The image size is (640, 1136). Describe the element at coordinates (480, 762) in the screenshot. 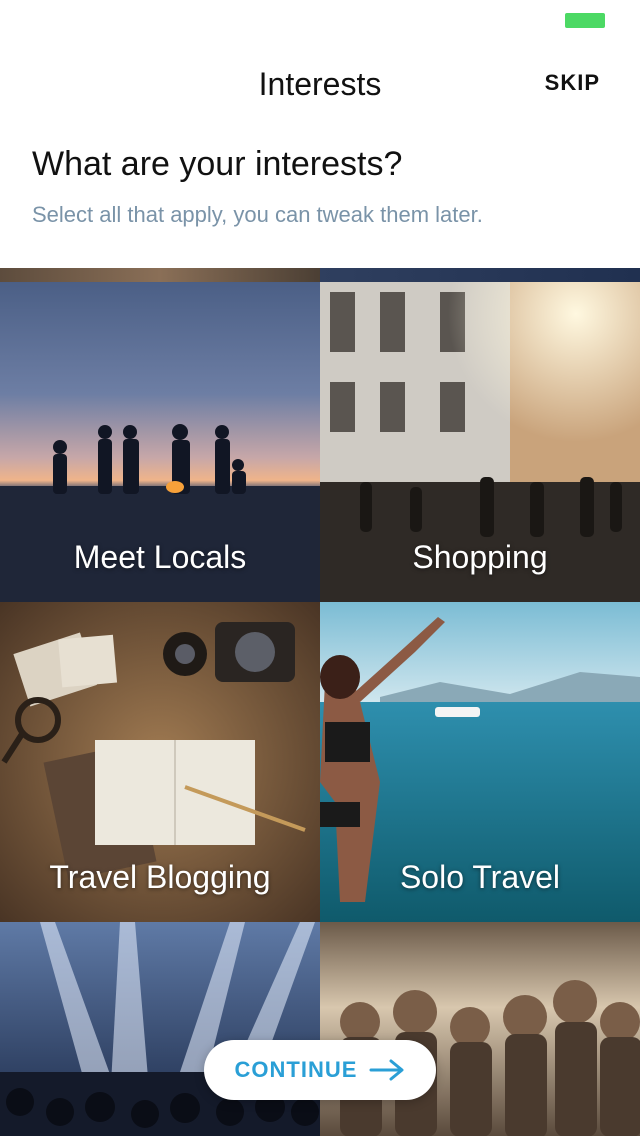

I see `interest-tile-solo-travel: Solo Travel` at that location.